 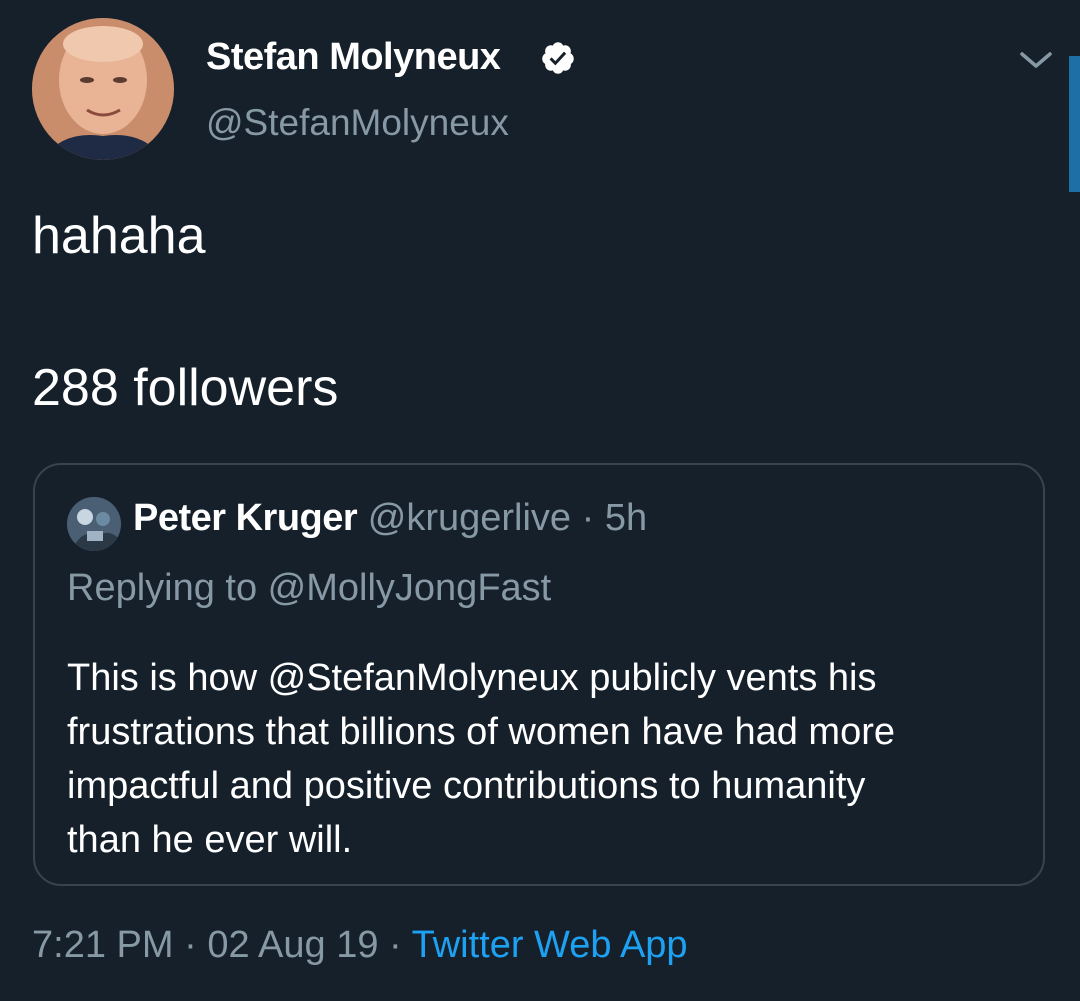 I want to click on chevron-down-icon, so click(x=1036, y=60).